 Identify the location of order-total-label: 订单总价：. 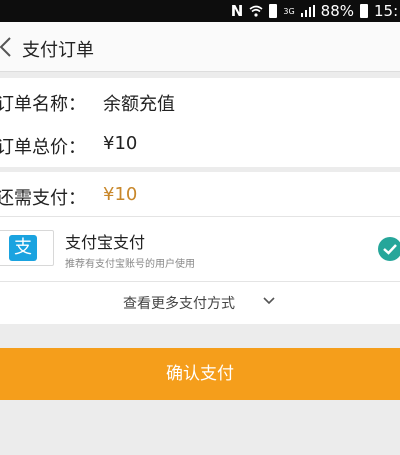
(43, 147).